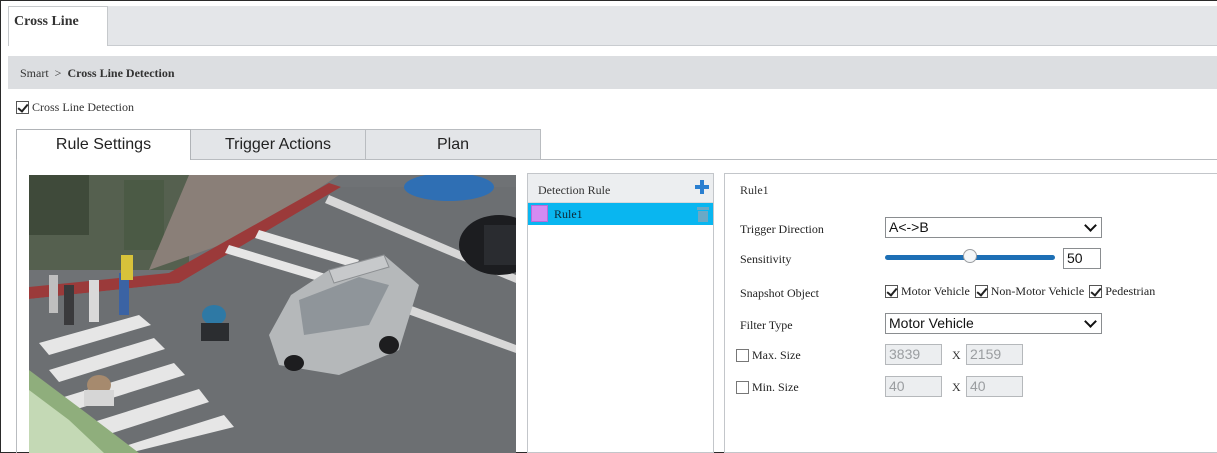 This screenshot has height=453, width=1217. I want to click on pedestrian-label: Pedestrian, so click(1130, 291).